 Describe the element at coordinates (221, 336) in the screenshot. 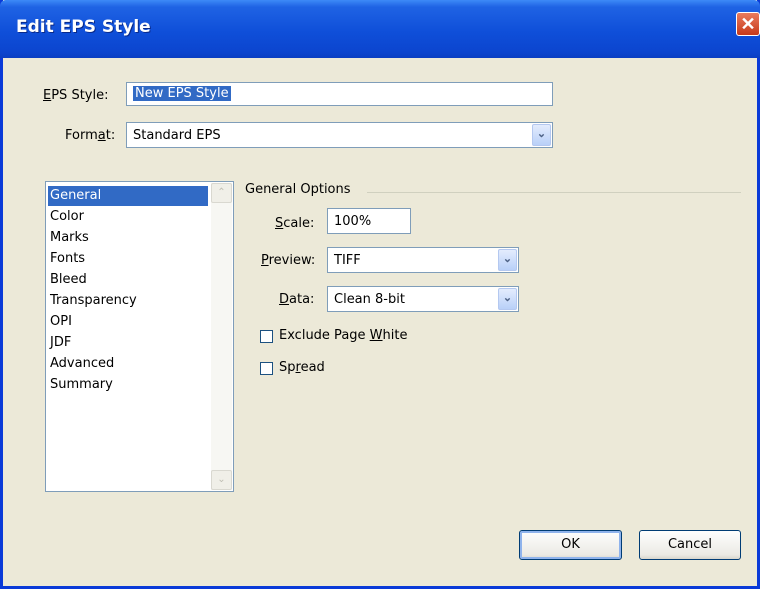

I see `list-scrollbar: ⌃ ⌄` at that location.